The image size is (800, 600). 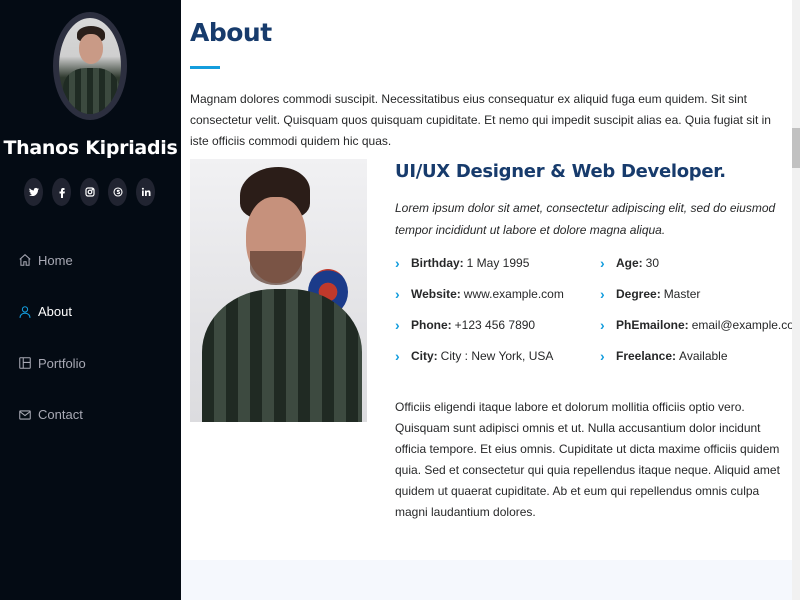 I want to click on fact-item: › Phone: +123 456 7890, so click(x=465, y=325).